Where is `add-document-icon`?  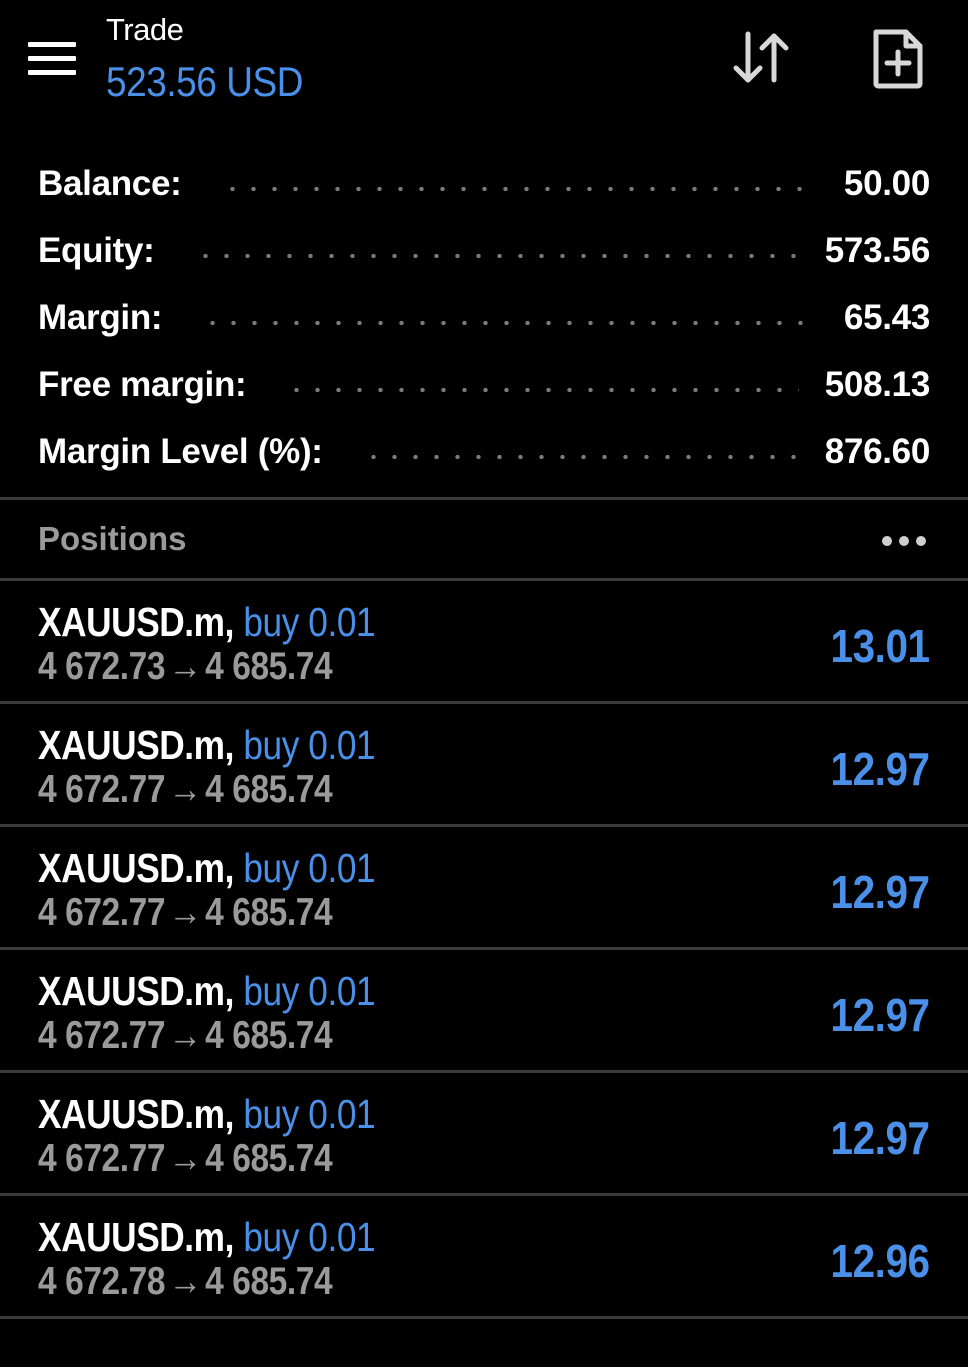 add-document-icon is located at coordinates (898, 59).